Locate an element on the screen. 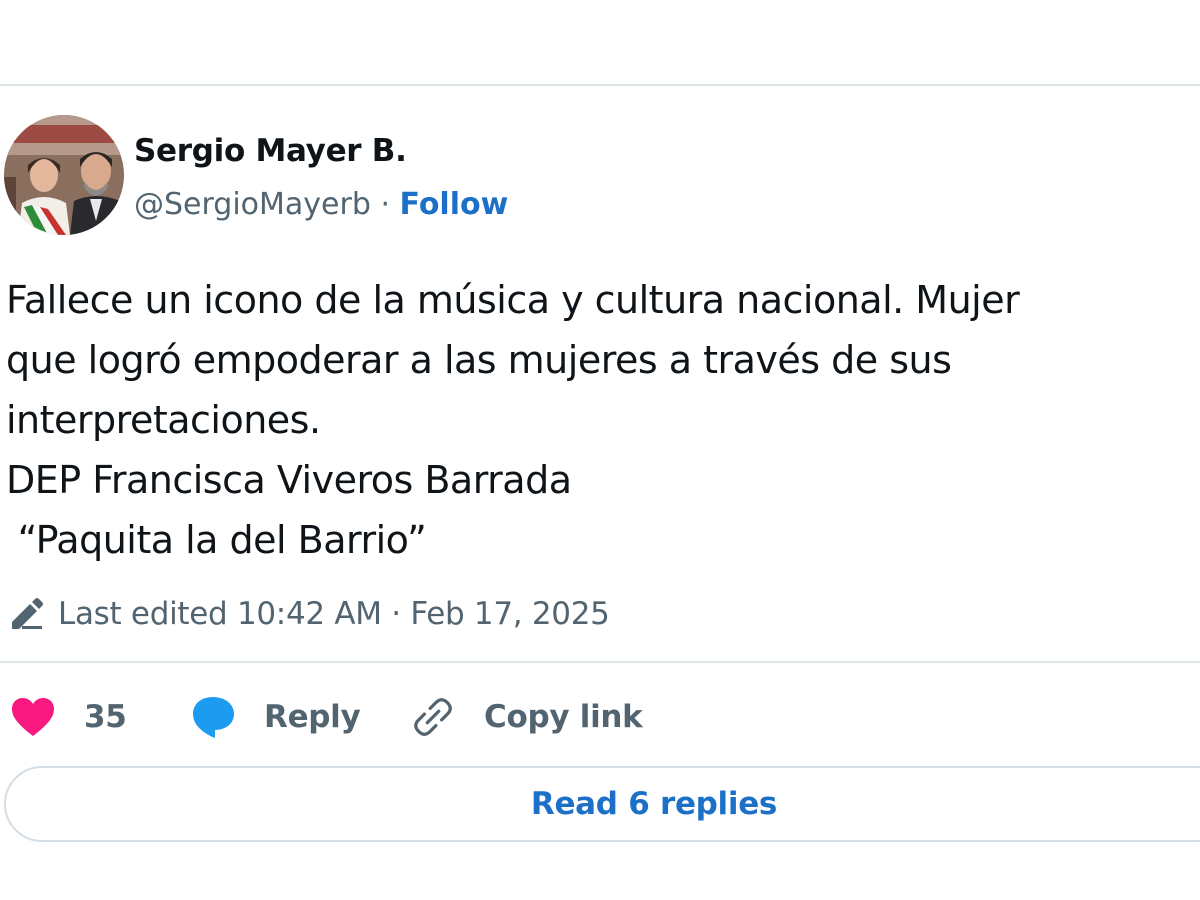 The image size is (1200, 900). like-button: 35 is located at coordinates (68, 717).